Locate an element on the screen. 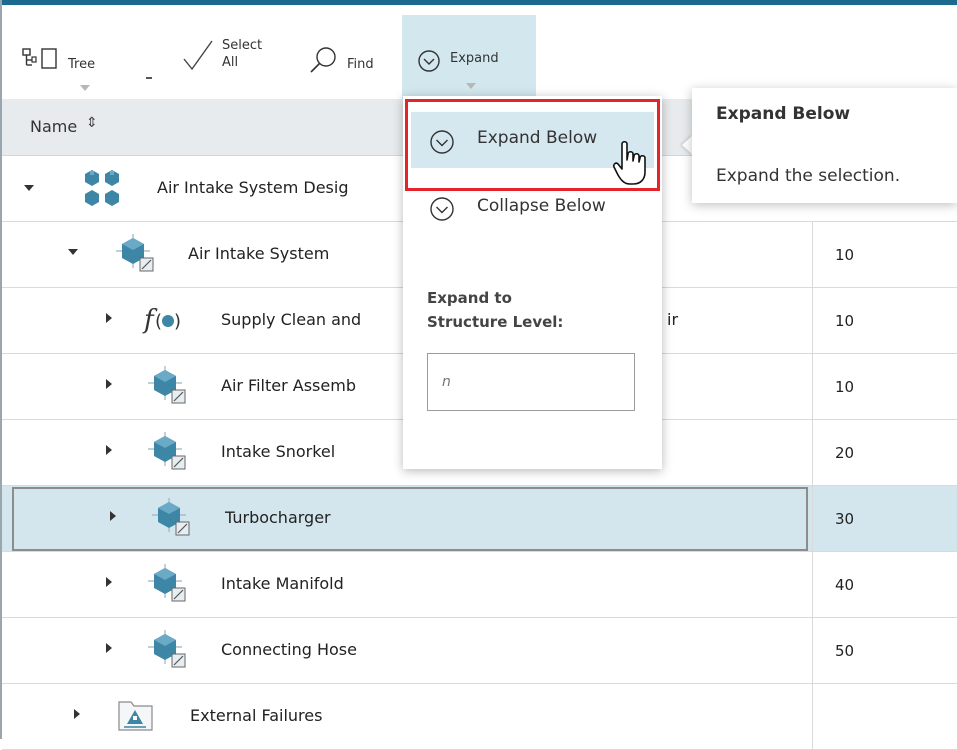 This screenshot has height=750, width=957. cluster-icon is located at coordinates (103, 191).